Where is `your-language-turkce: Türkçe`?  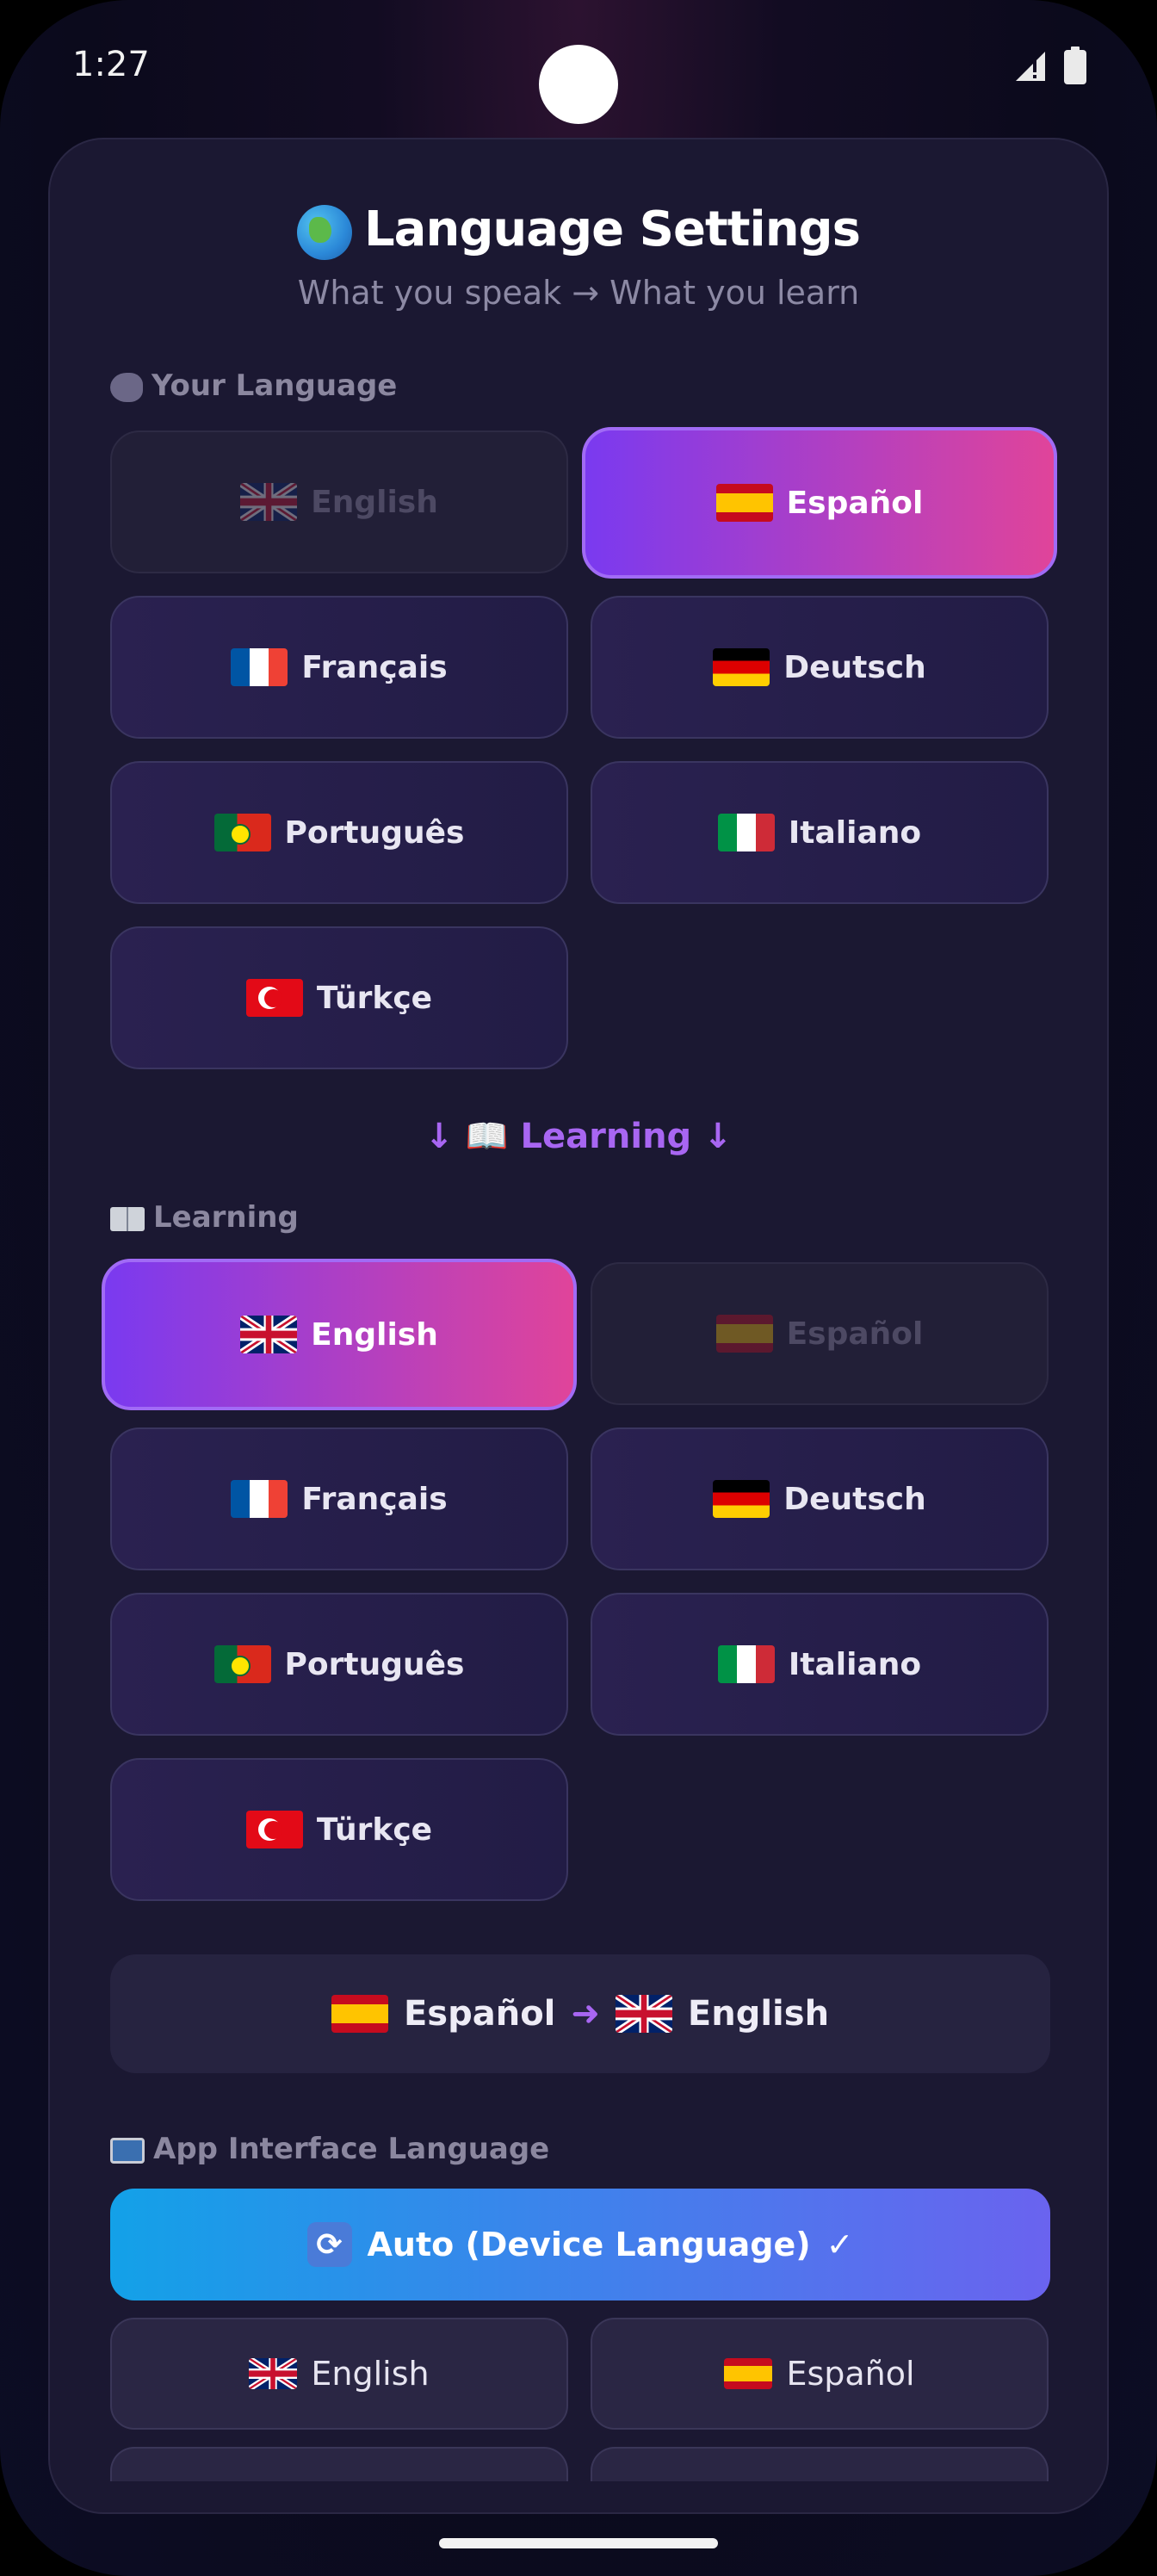 your-language-turkce: Türkçe is located at coordinates (339, 998).